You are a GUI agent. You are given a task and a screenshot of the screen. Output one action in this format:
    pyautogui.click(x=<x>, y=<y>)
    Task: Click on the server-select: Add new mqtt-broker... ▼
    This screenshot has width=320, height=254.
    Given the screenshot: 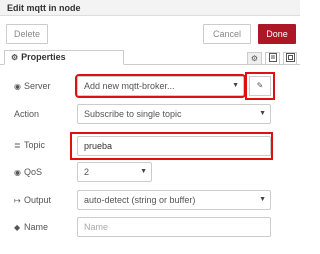 What is the action you would take?
    pyautogui.click(x=160, y=86)
    